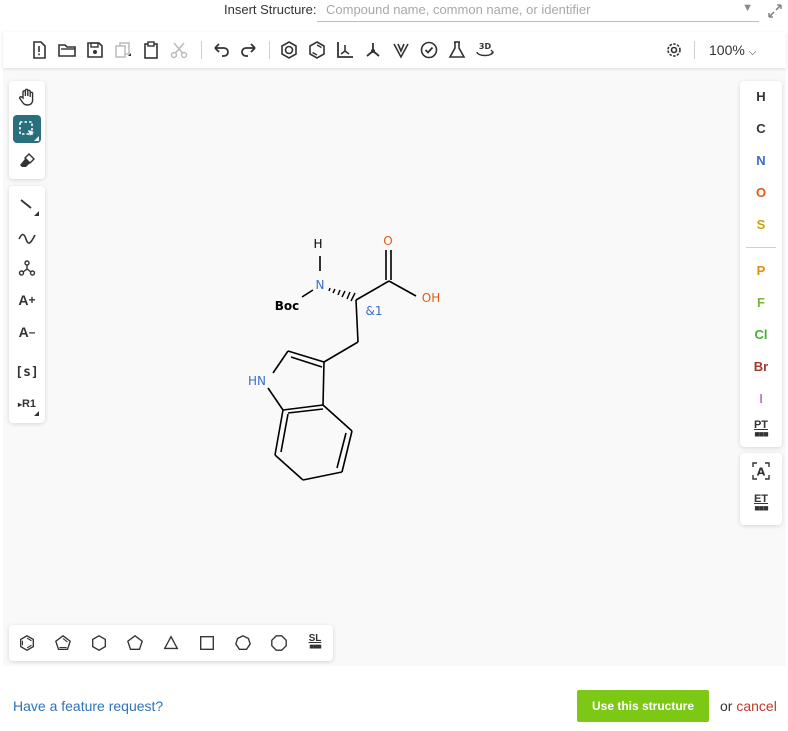  Describe the element at coordinates (775, 11) in the screenshot. I see `expand-icon` at that location.